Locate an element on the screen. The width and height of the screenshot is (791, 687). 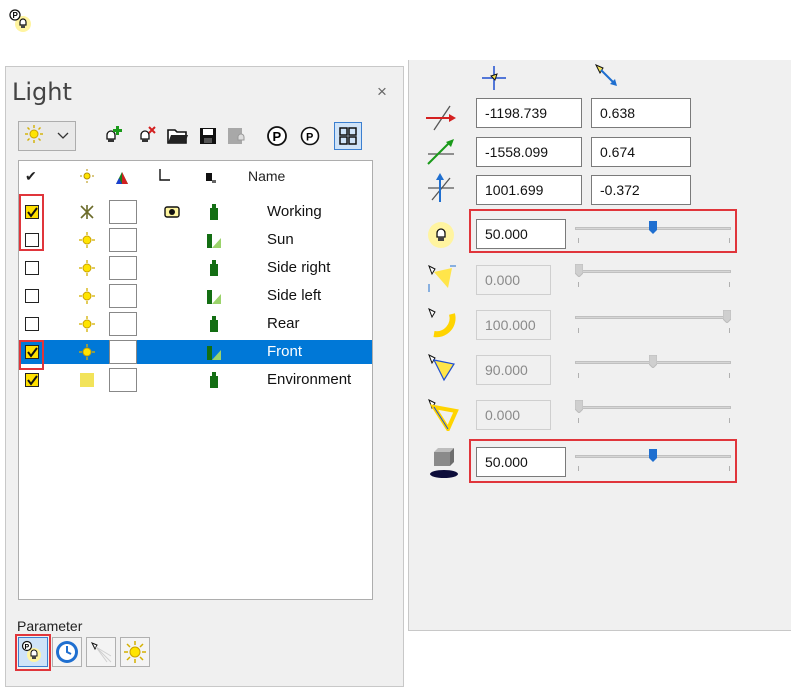
parameter-light-icon: P is located at coordinates (21, 21).